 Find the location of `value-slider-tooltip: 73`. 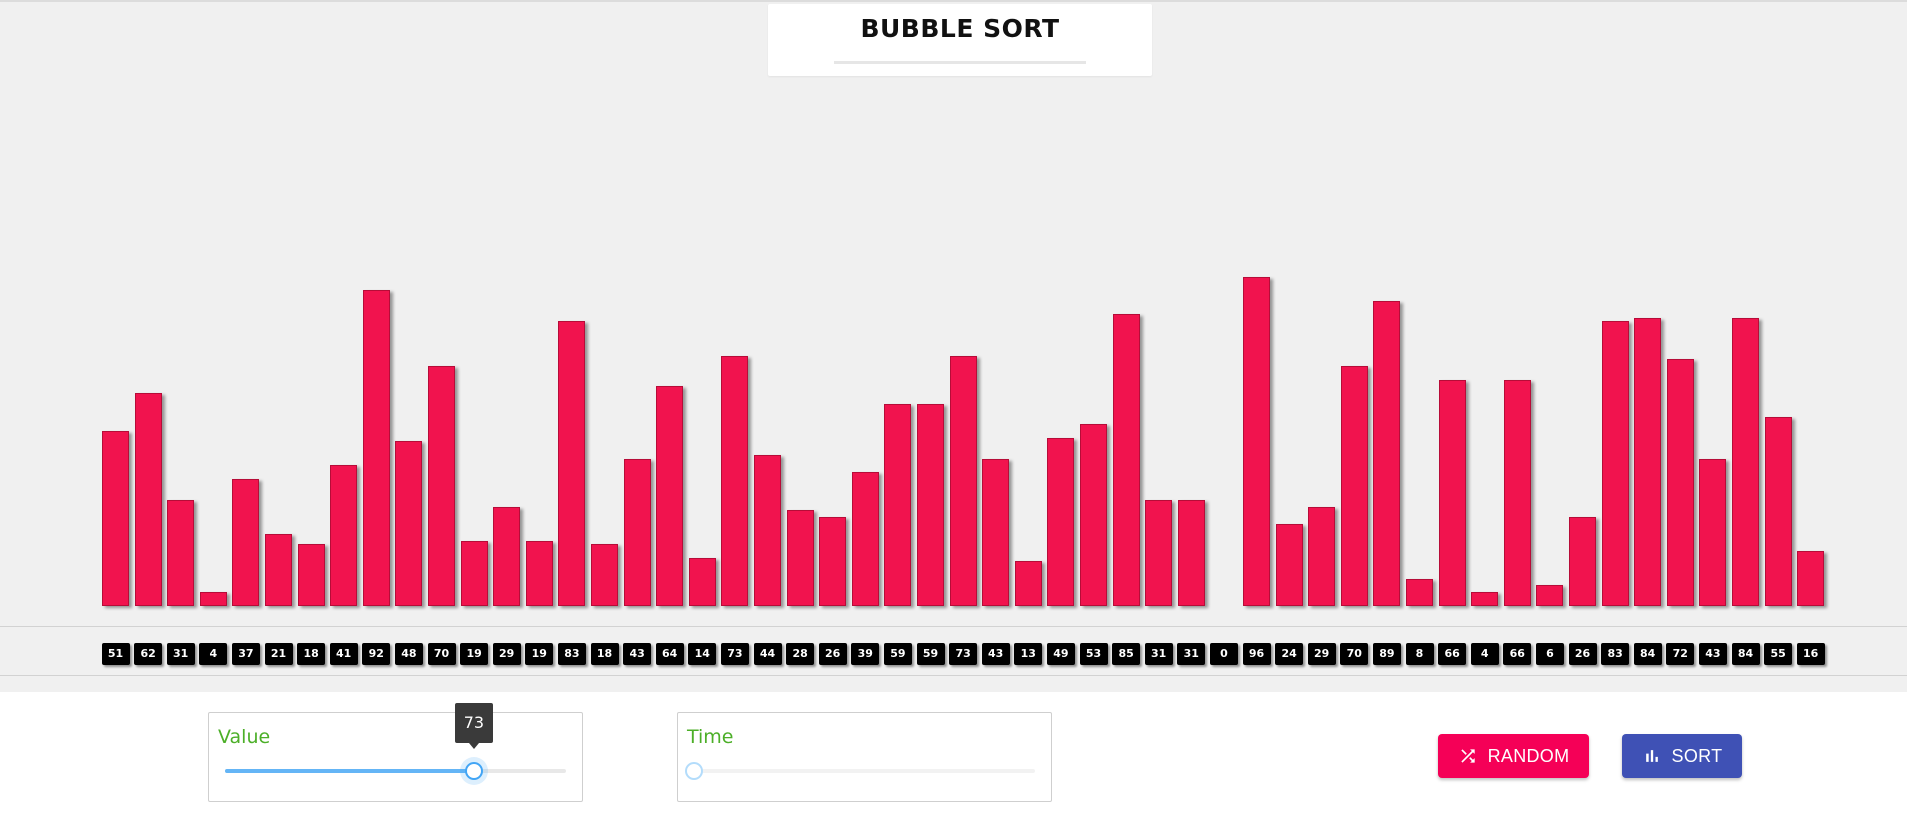

value-slider-tooltip: 73 is located at coordinates (473, 726).